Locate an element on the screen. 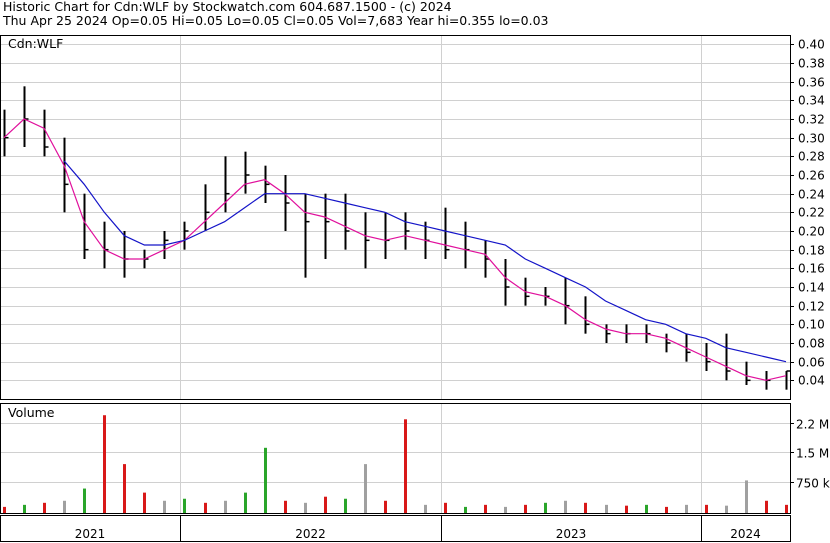 This screenshot has height=543, width=830. price-tick-label: 0.24 is located at coordinates (811, 195).